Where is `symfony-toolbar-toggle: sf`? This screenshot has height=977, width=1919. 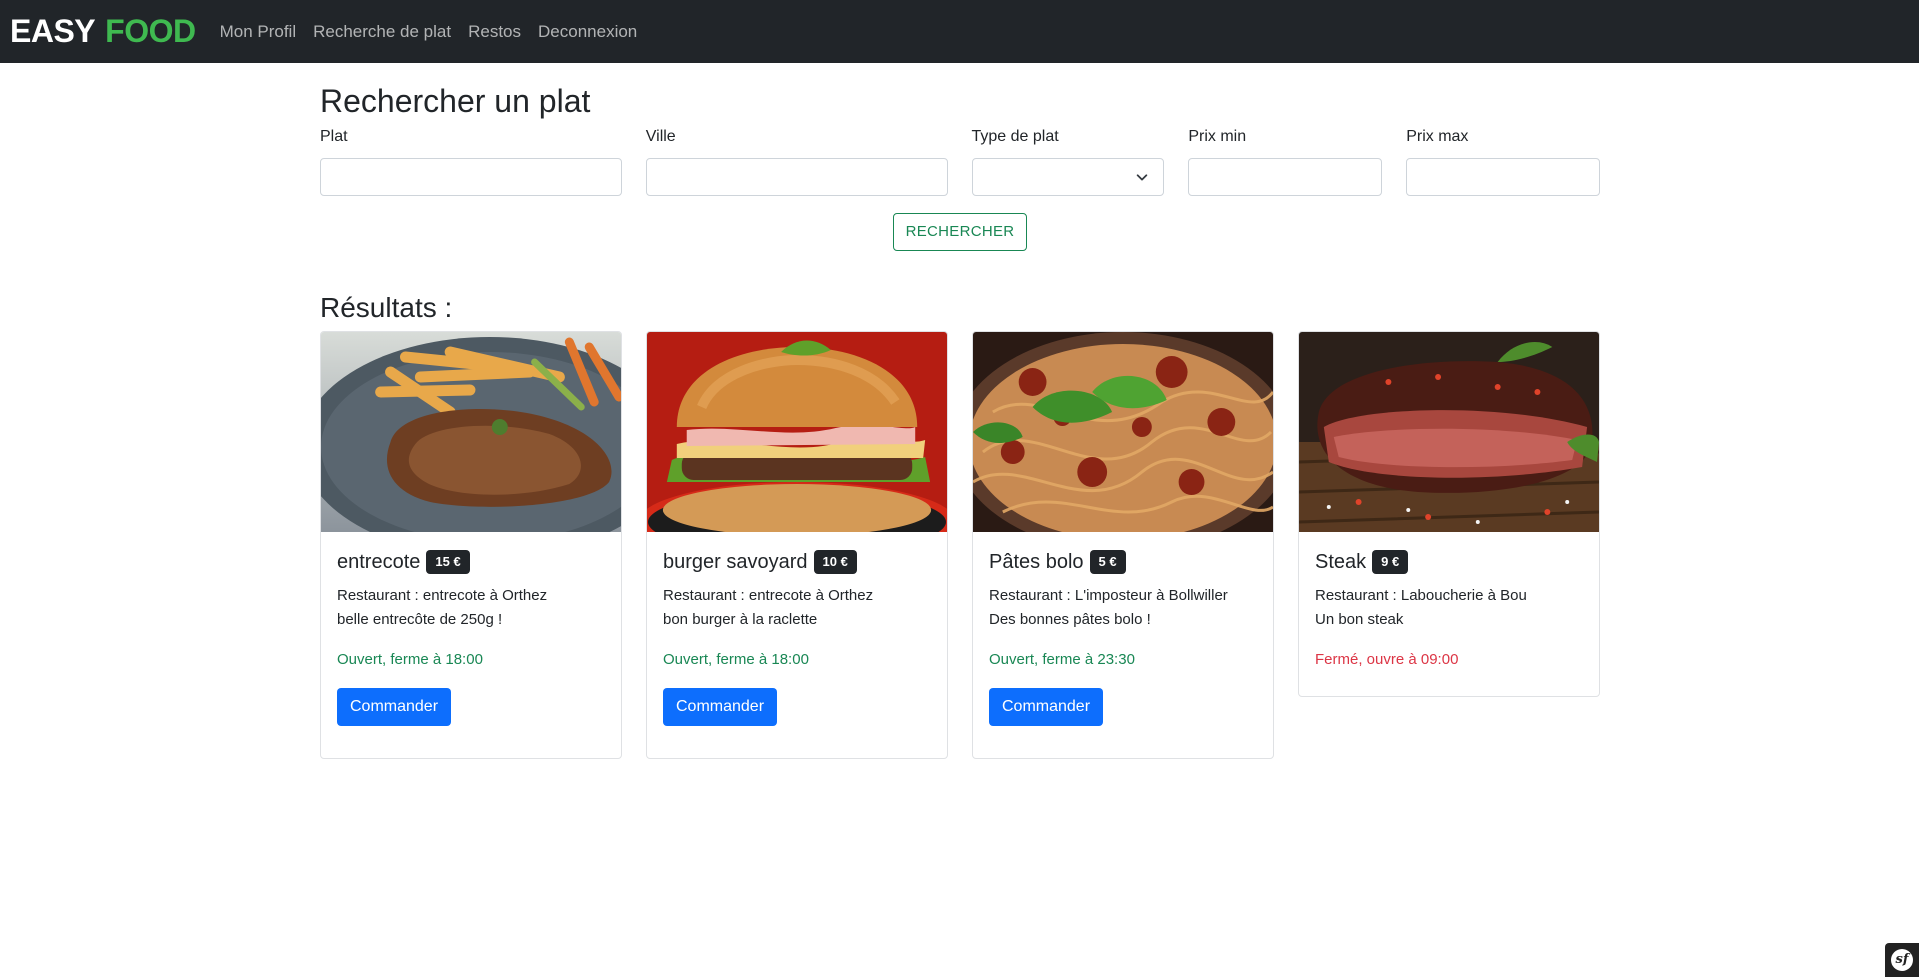
symfony-toolbar-toggle: sf is located at coordinates (1902, 960).